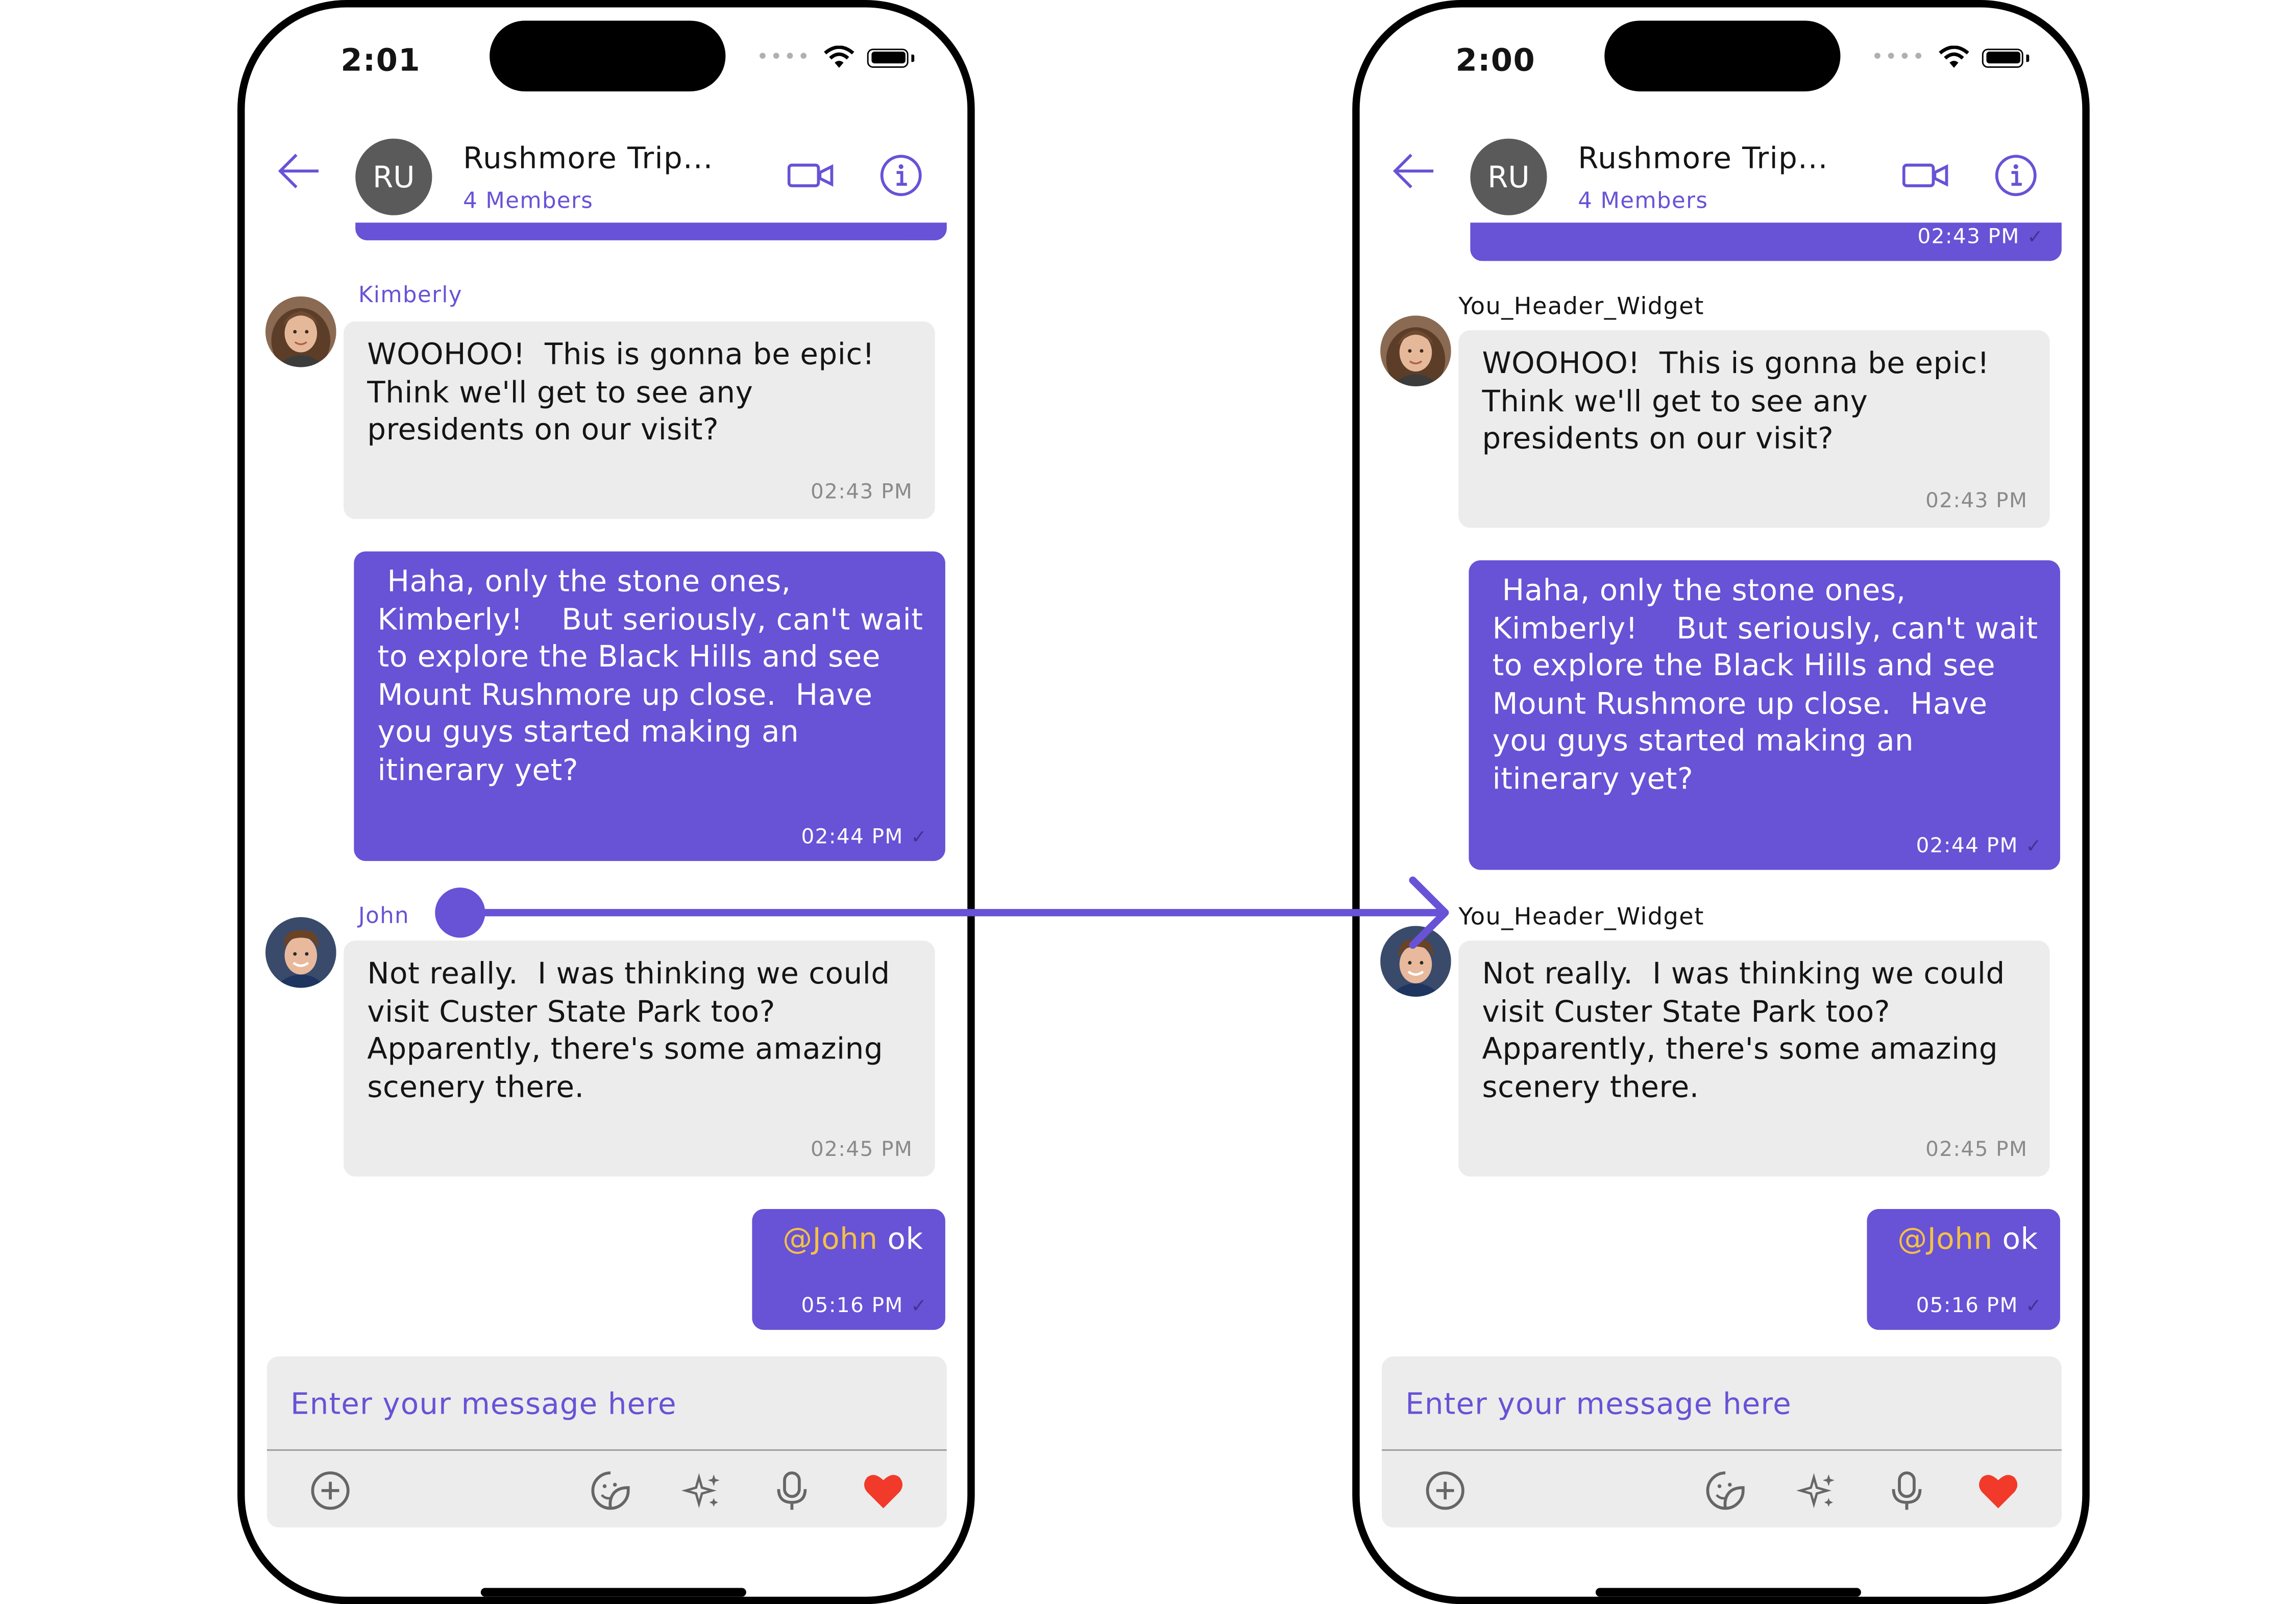 Image resolution: width=2296 pixels, height=1604 pixels. I want to click on annotation-connector, so click(942, 912).